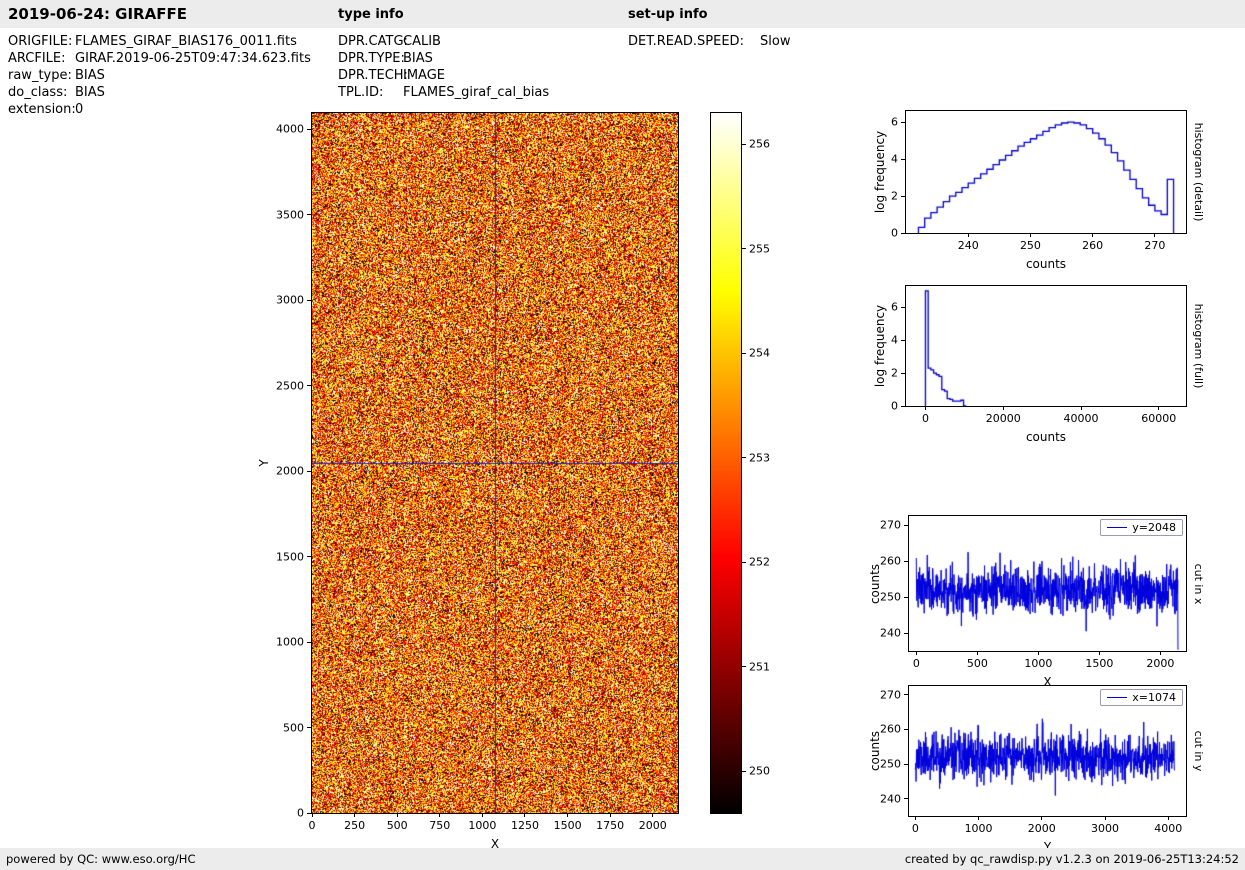  What do you see at coordinates (264, 463) in the screenshot?
I see `y-axis-label: Y` at bounding box center [264, 463].